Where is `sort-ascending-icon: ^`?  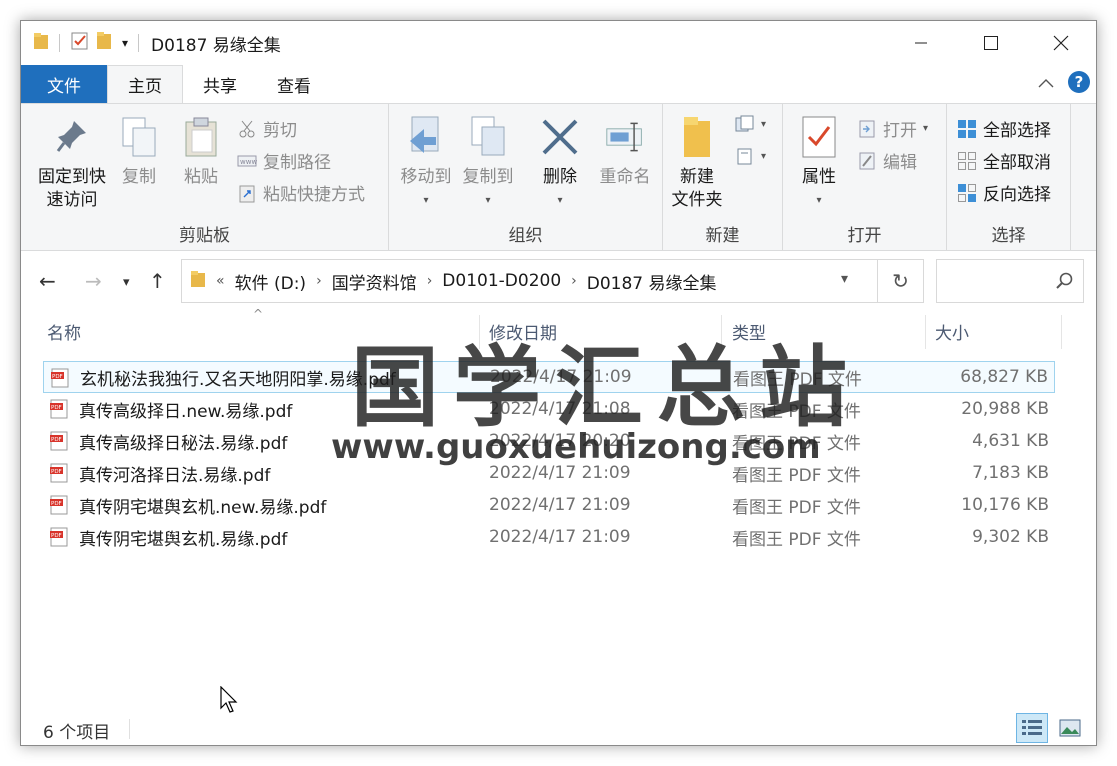 sort-ascending-icon: ^ is located at coordinates (258, 314).